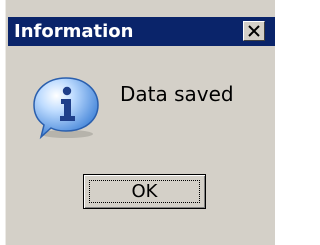 This screenshot has width=320, height=245. I want to click on ok-button-label: OK, so click(144, 191).